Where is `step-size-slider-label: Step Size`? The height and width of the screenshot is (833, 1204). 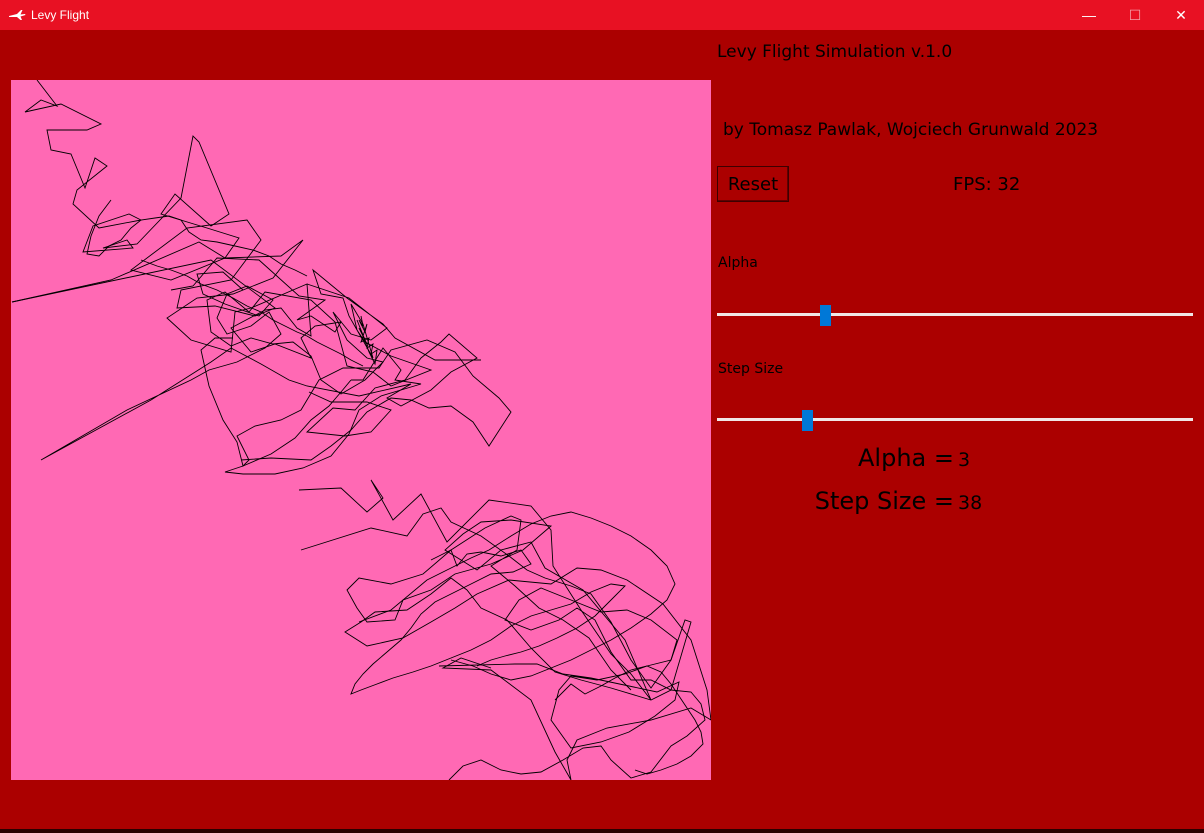
step-size-slider-label: Step Size is located at coordinates (751, 369).